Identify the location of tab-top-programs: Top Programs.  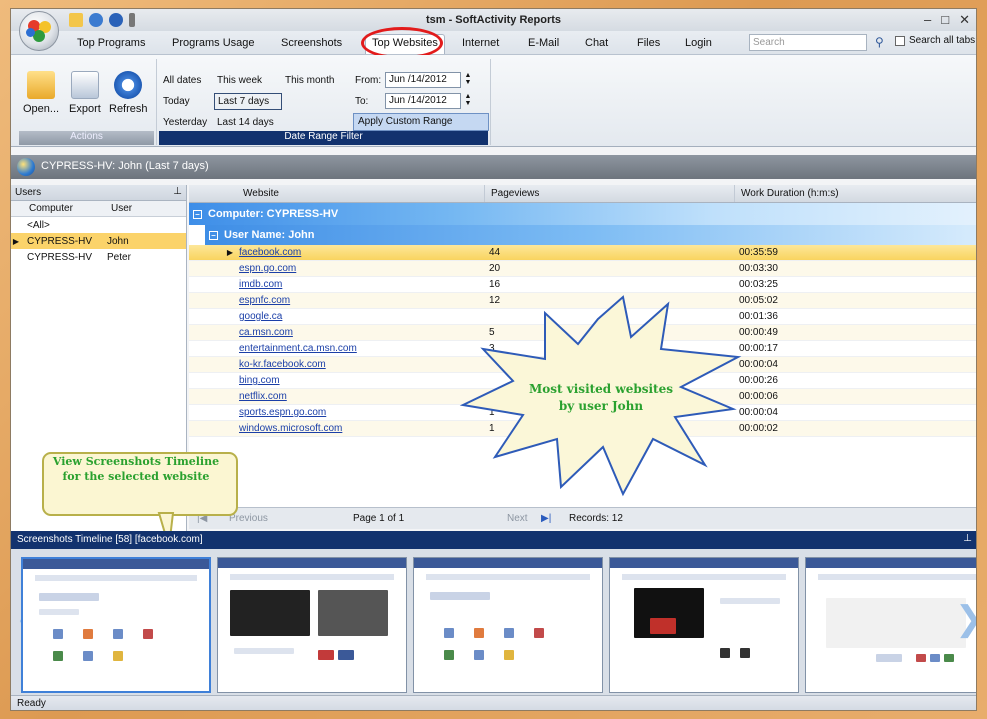
(111, 43).